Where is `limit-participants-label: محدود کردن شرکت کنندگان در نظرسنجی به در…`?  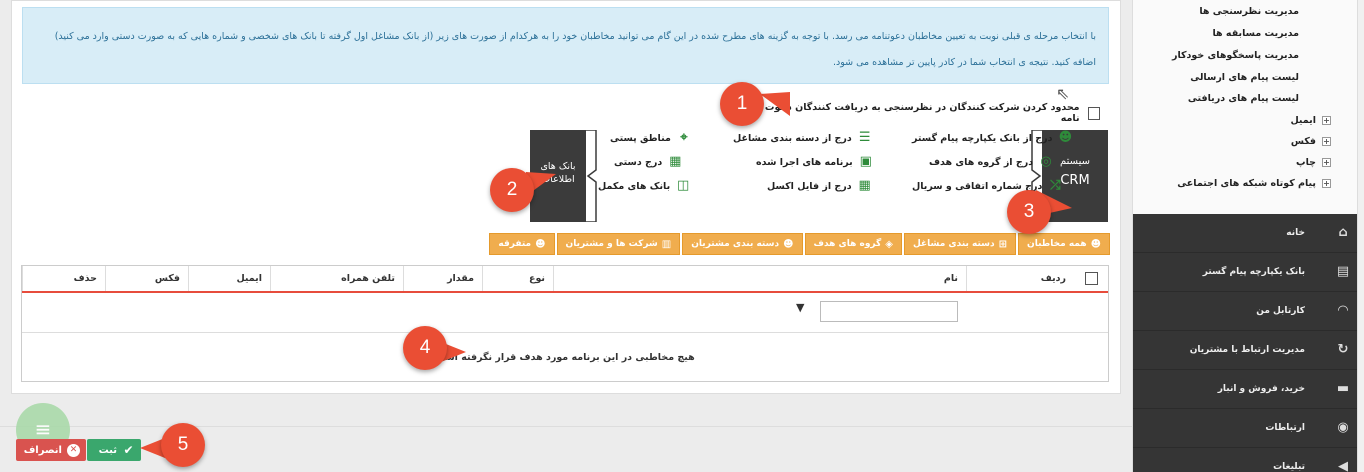
limit-participants-label: محدود کردن شرکت کنندگان در نظرسنجی به در… is located at coordinates (922, 113).